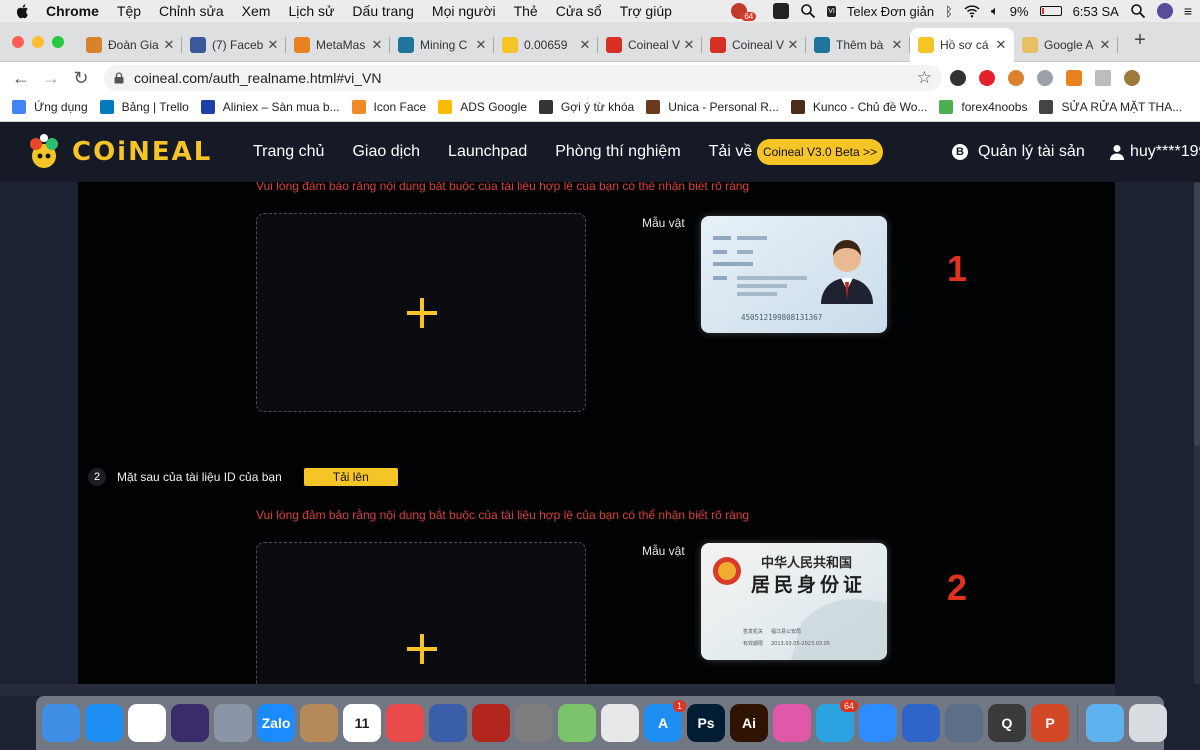 This screenshot has width=1200, height=750. Describe the element at coordinates (523, 78) in the screenshot. I see `address-bar: coineal.com/auth_realname.html#vi_VN ☆` at that location.